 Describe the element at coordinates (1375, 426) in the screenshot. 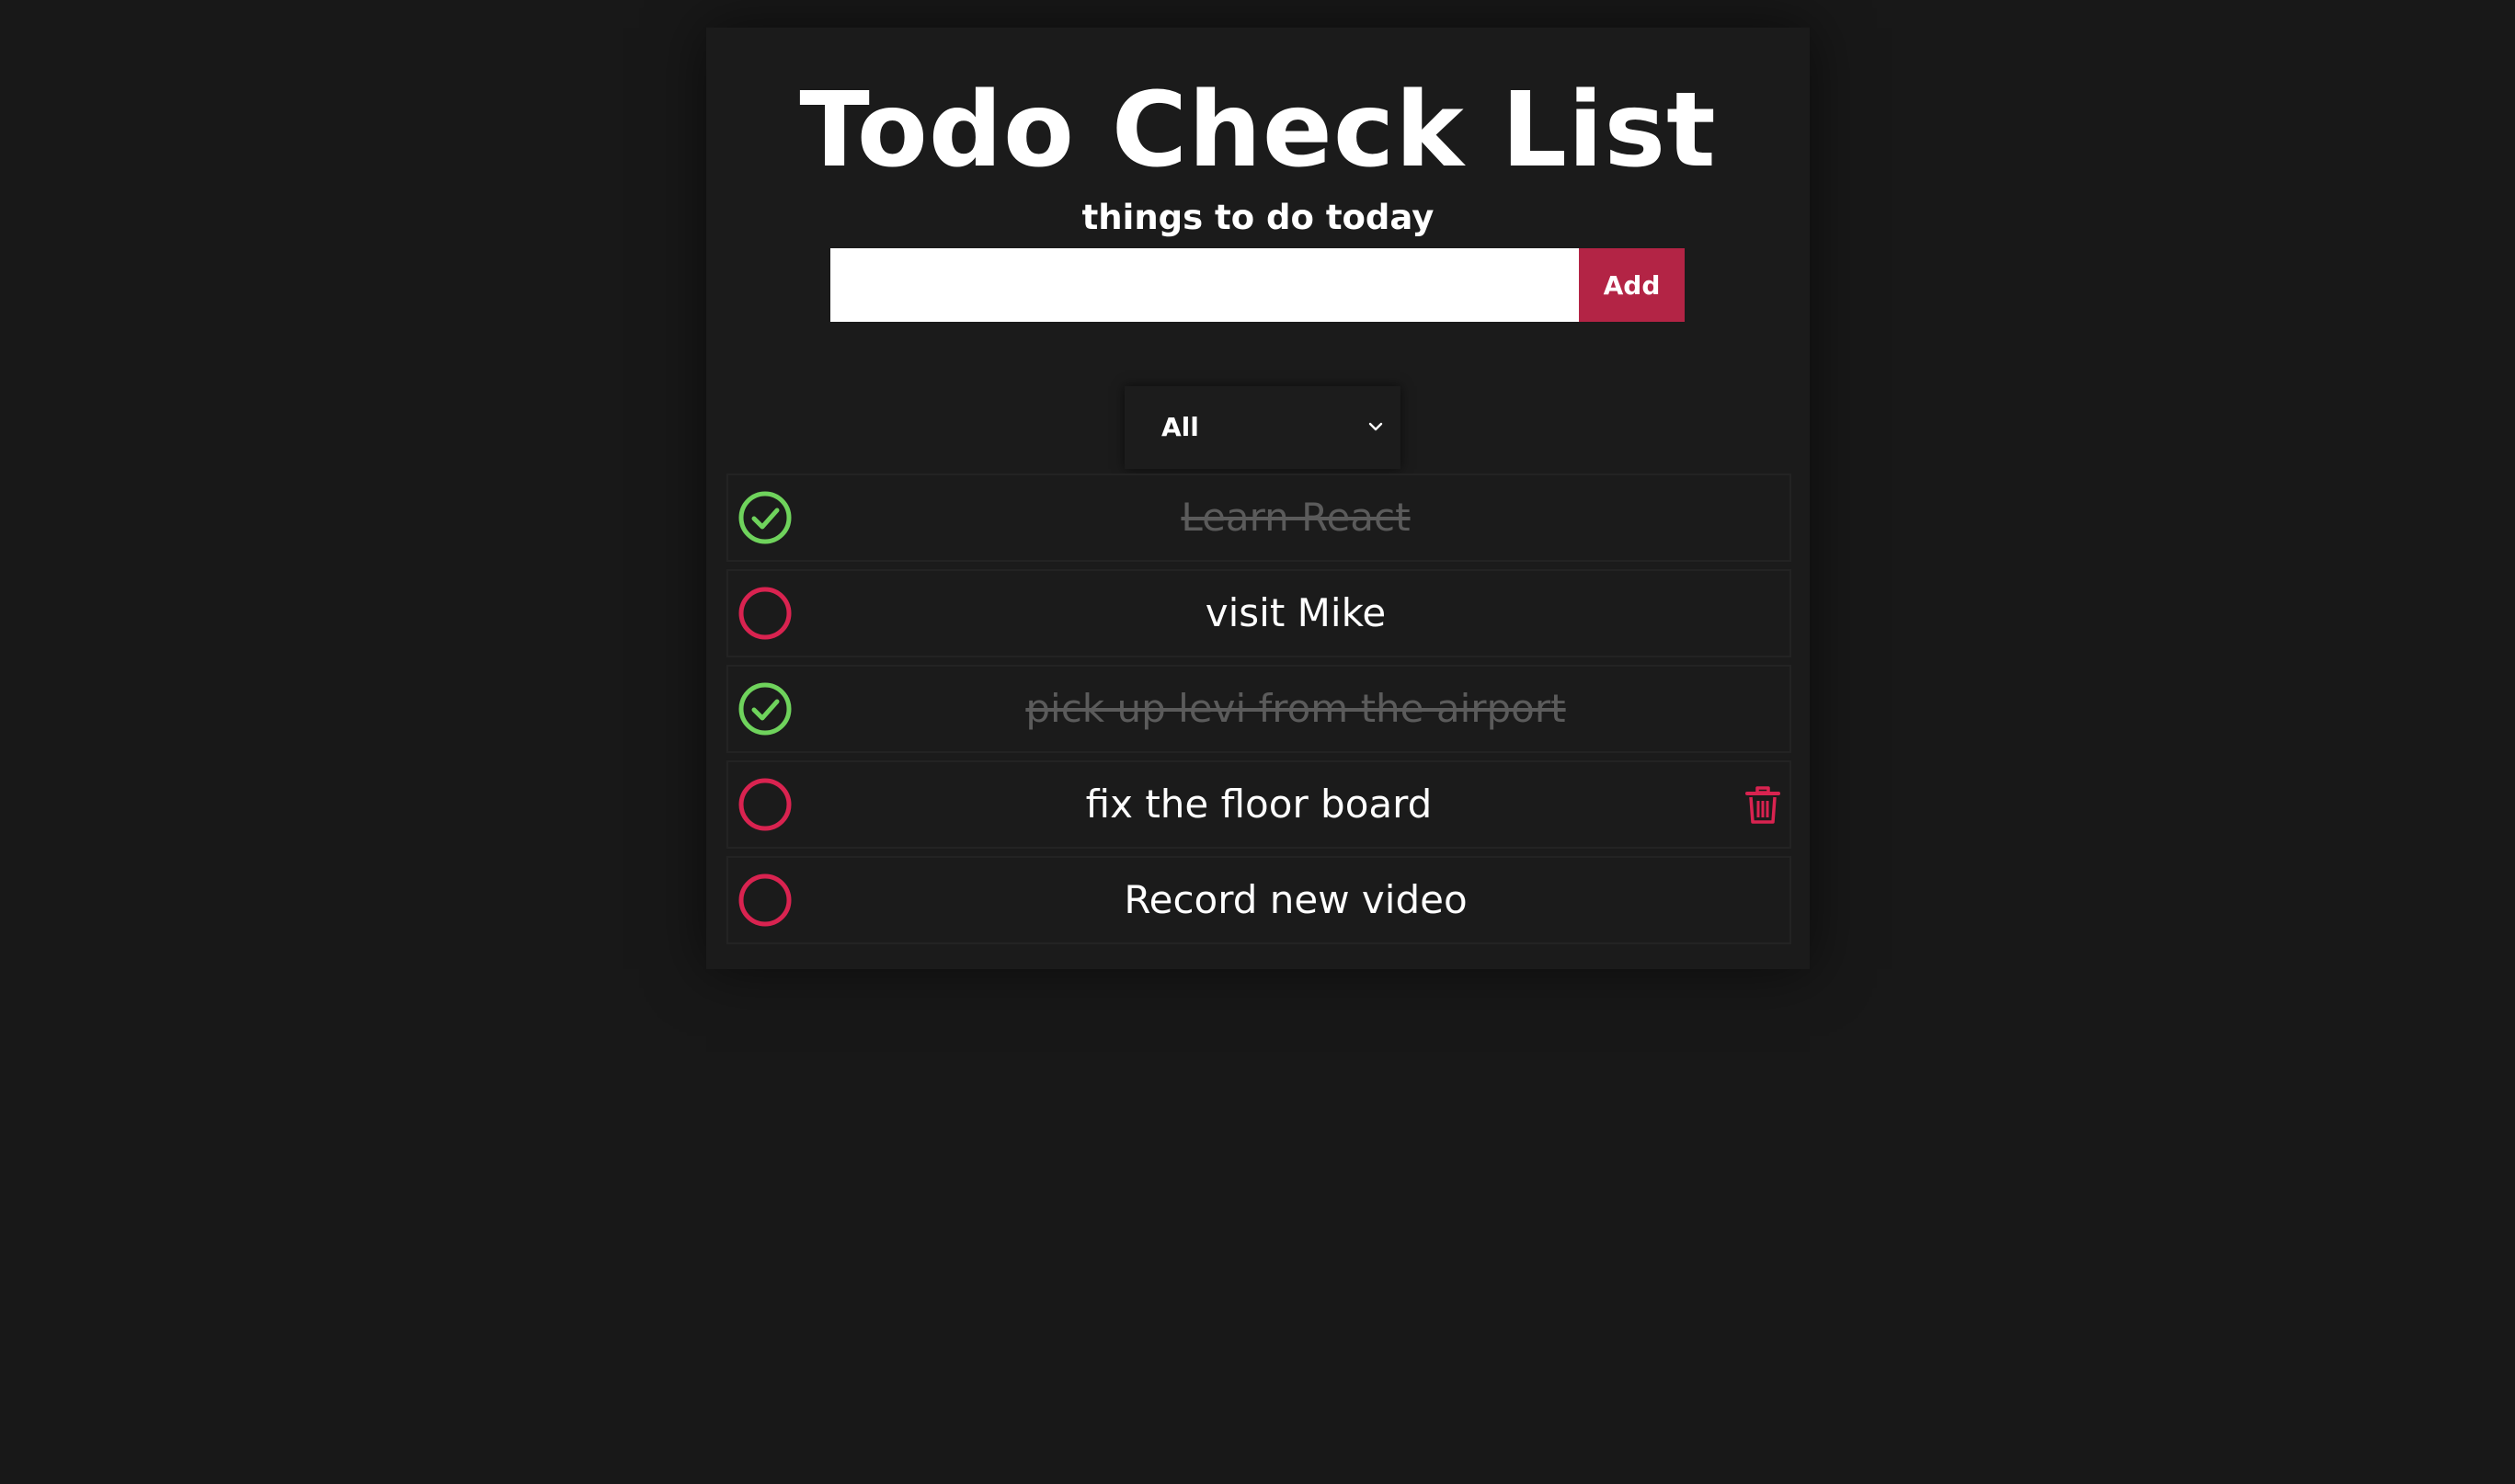

I see `chevron-down-icon` at that location.